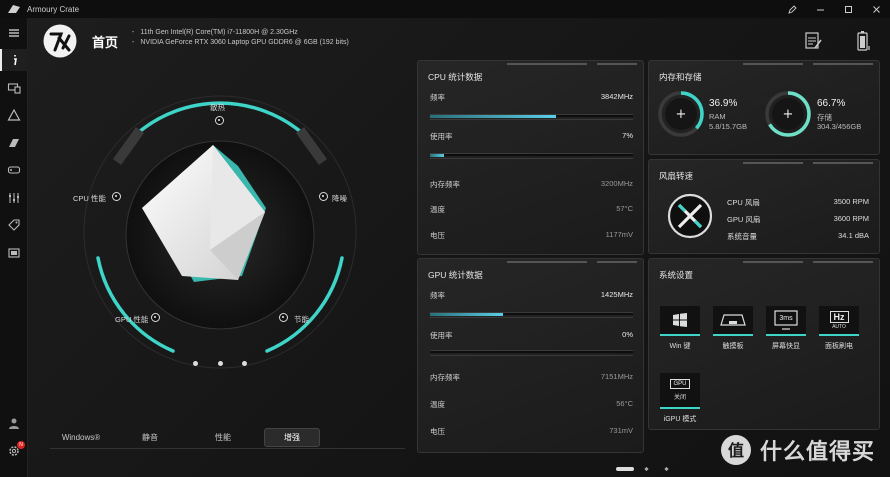  Describe the element at coordinates (733, 328) in the screenshot. I see `touchpad-tile: 触摸板` at that location.